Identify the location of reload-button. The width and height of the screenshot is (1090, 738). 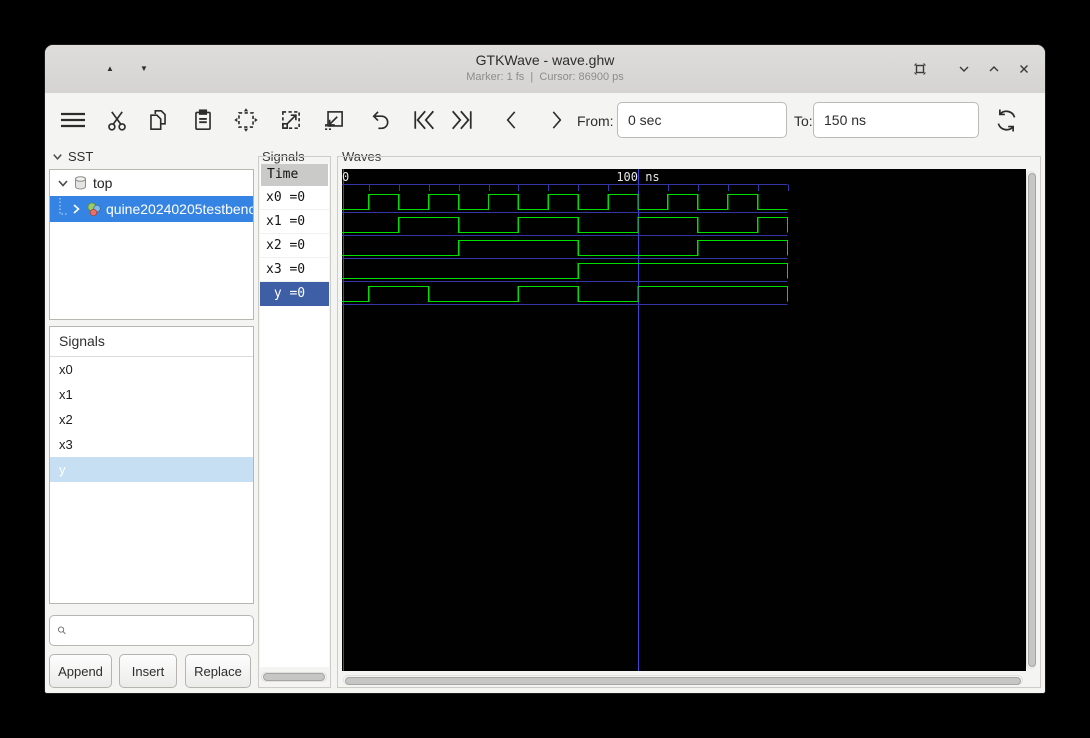
(1006, 120).